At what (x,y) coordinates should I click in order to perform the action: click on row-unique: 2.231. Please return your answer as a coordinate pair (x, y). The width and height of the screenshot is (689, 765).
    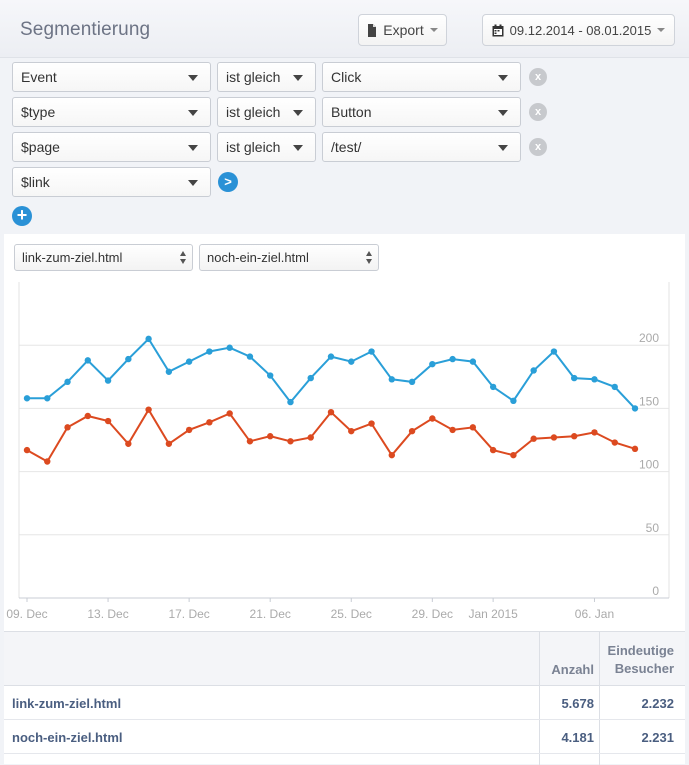
    Looking at the image, I should click on (657, 737).